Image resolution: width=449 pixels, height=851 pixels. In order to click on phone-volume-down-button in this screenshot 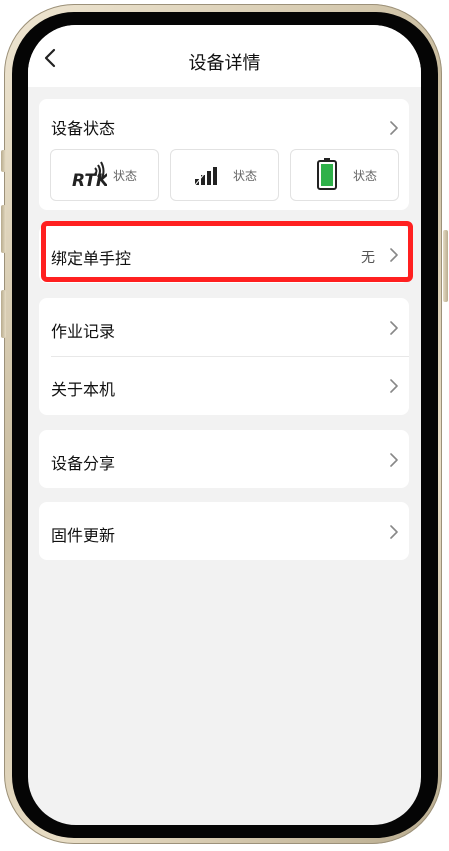, I will do `click(3, 314)`.